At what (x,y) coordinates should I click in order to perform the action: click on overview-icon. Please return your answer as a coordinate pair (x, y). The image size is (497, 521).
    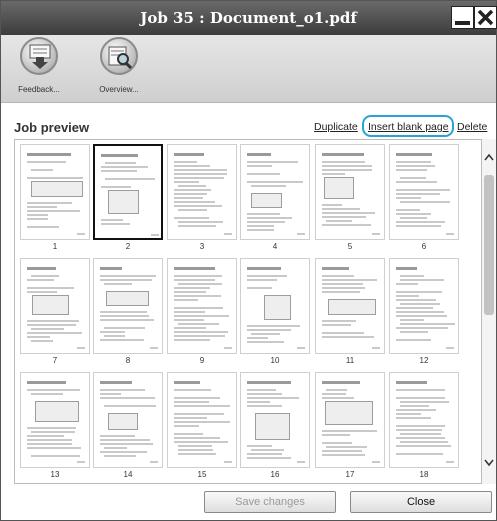
    Looking at the image, I should click on (119, 56).